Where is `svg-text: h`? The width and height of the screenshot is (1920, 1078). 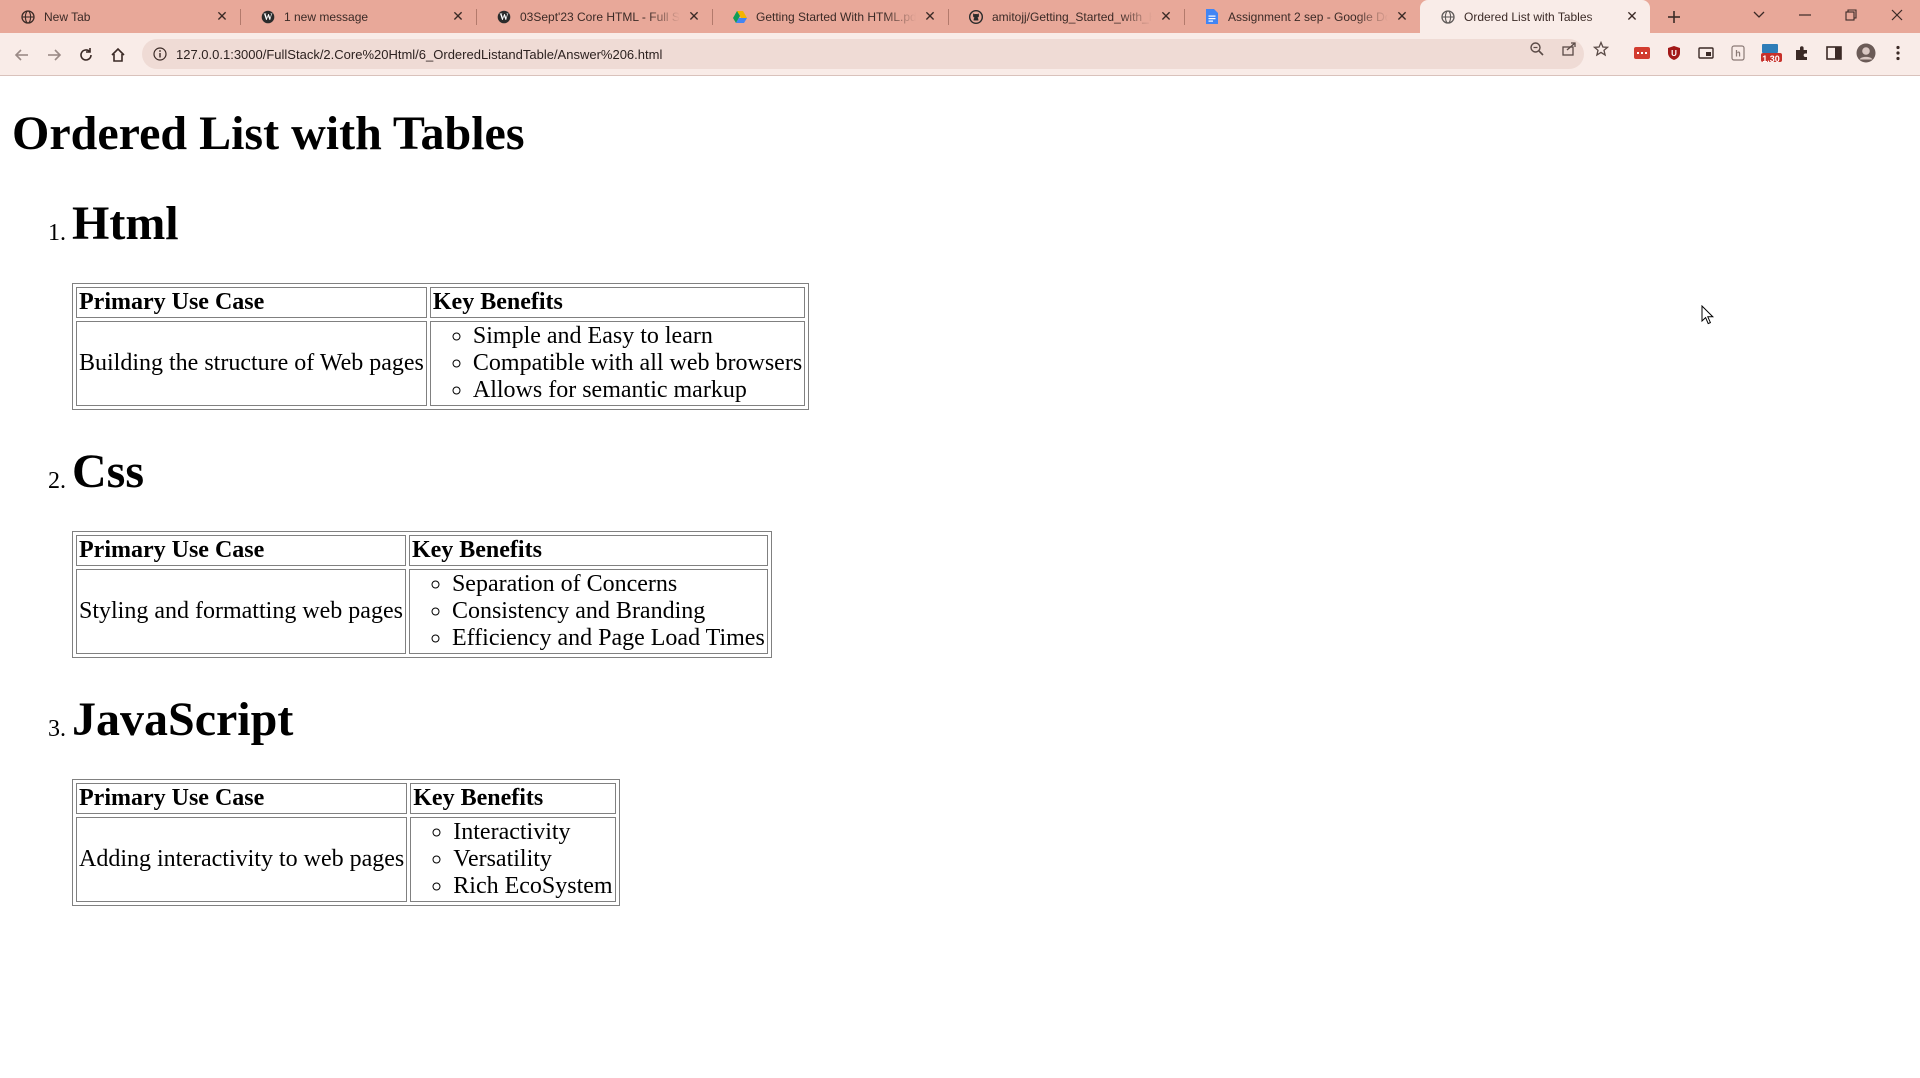 svg-text: h is located at coordinates (1738, 54).